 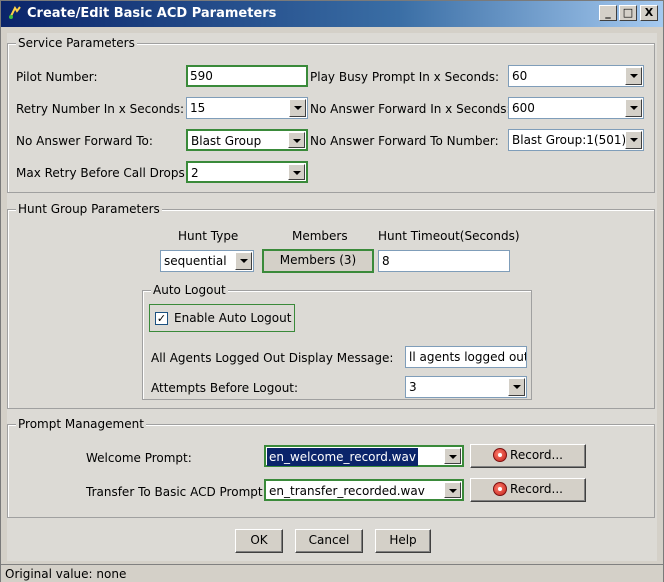 I want to click on welcome-prompt-combo: en_welcome_record.wav, so click(x=364, y=456).